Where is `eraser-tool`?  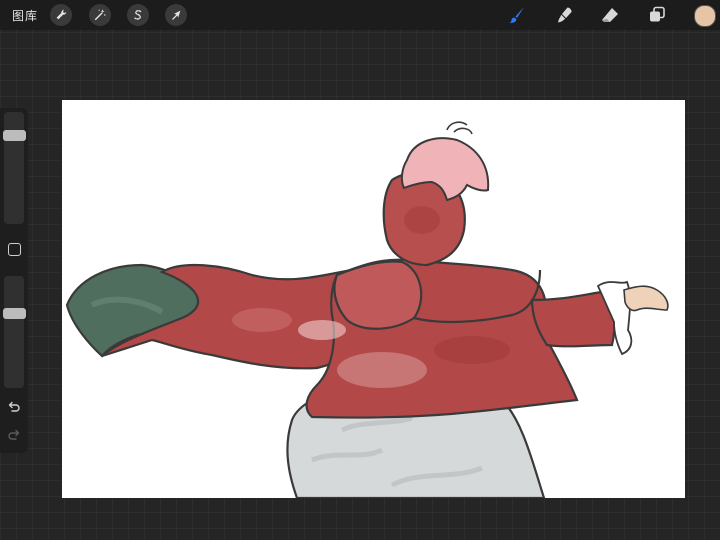 eraser-tool is located at coordinates (610, 15).